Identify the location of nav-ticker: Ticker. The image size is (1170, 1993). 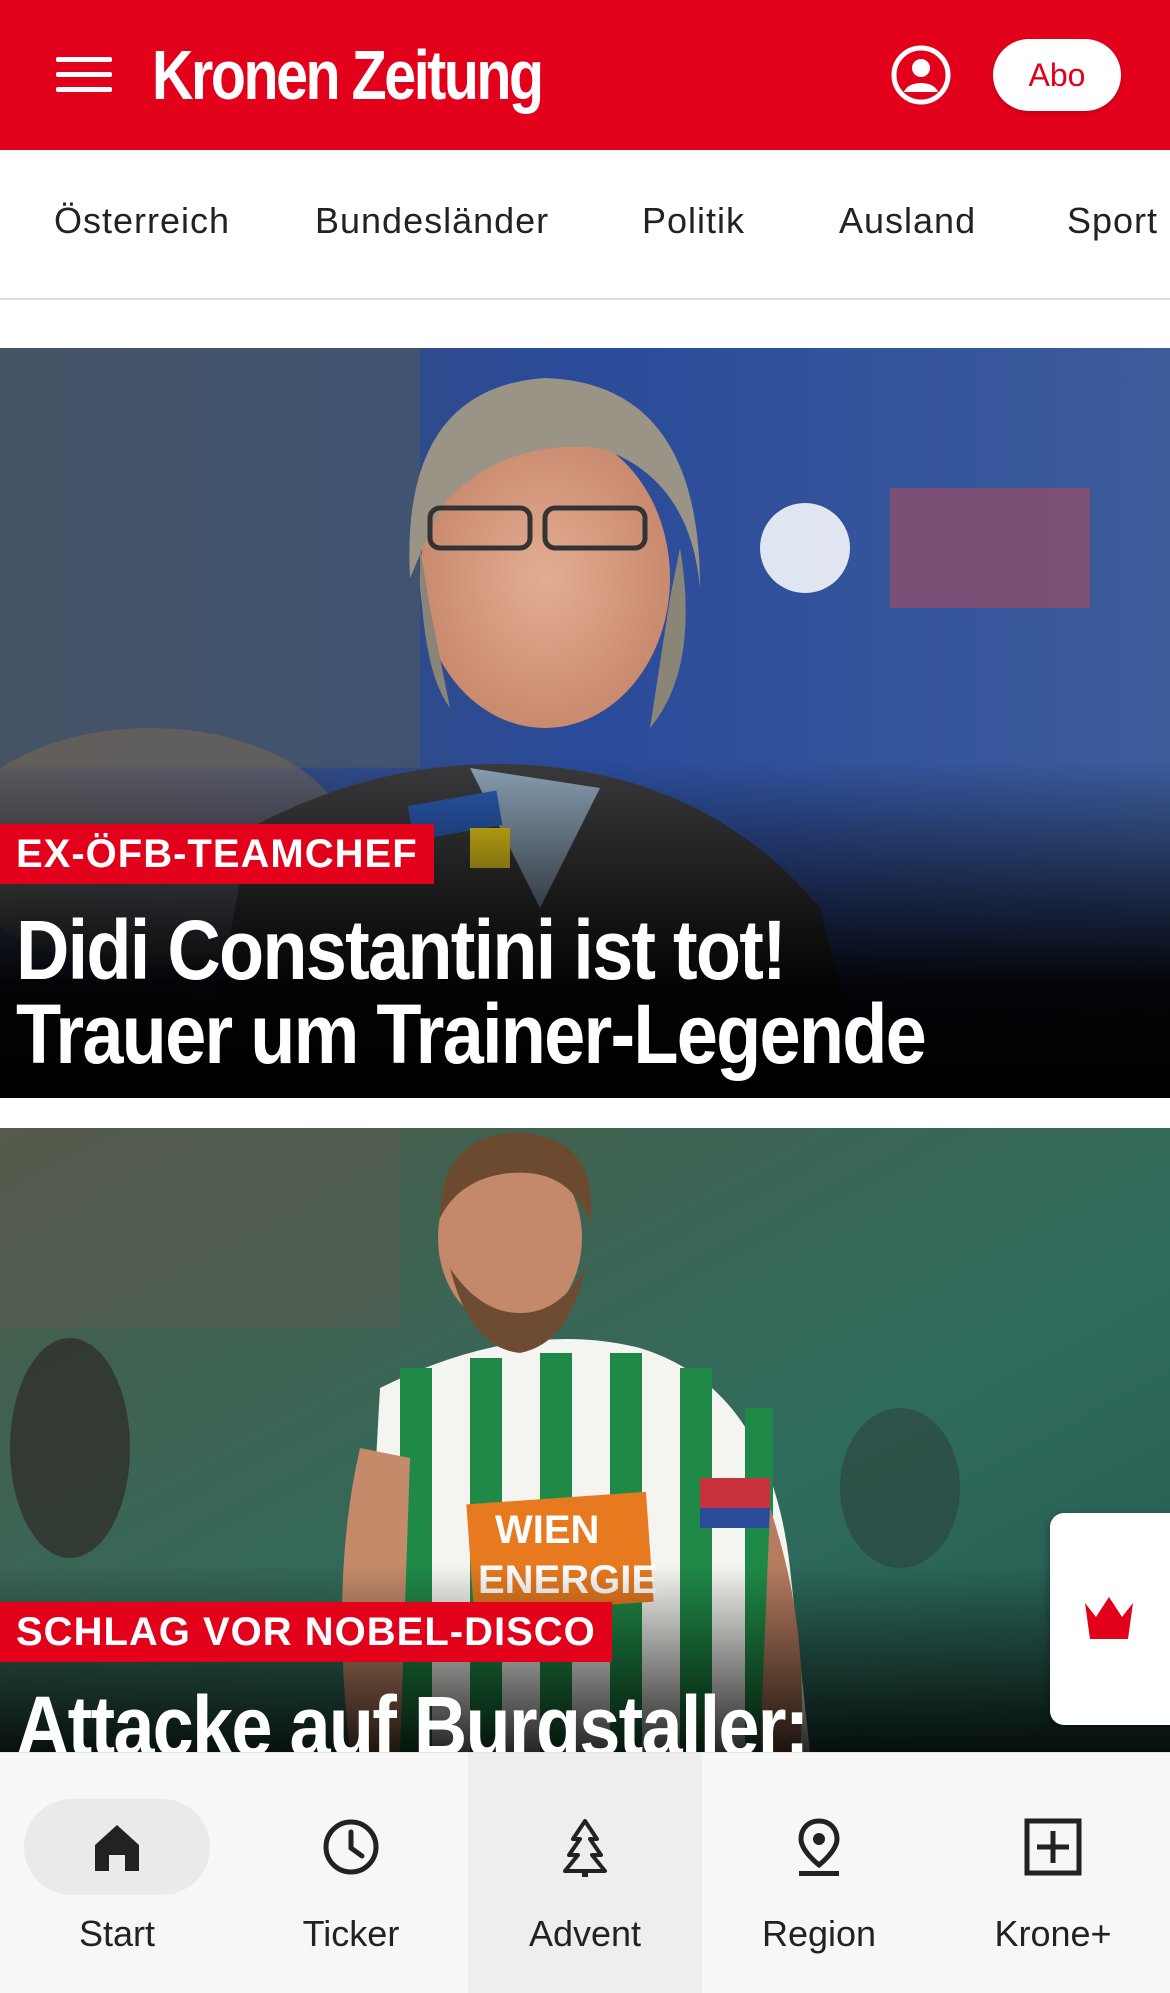
(351, 1873).